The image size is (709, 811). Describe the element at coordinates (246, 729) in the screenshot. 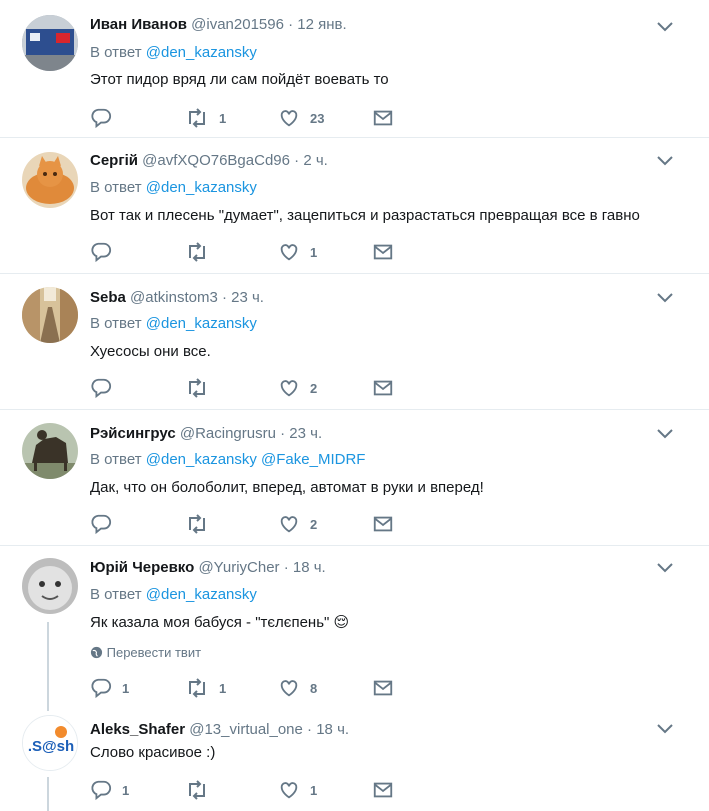

I see `author-handle: @13_virtual_one` at that location.